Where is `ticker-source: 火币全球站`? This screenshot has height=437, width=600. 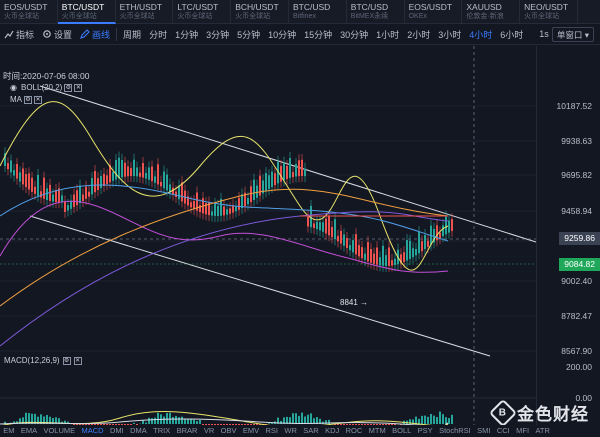 ticker-source: 火币全球站 is located at coordinates (542, 16).